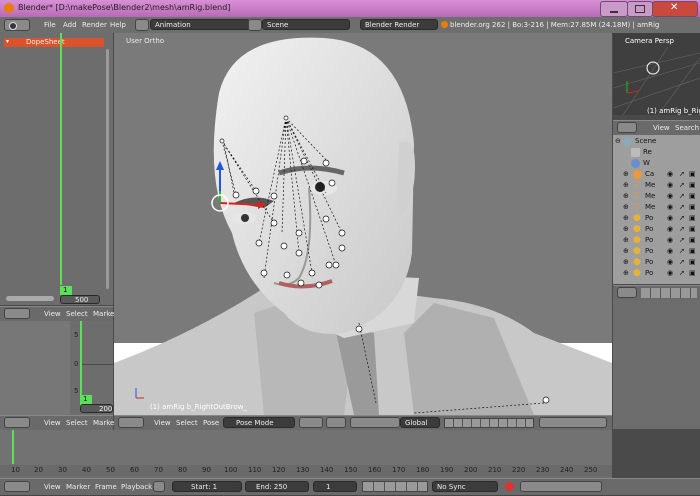 Image resolution: width=700 pixels, height=496 pixels. Describe the element at coordinates (70, 25) in the screenshot. I see `menu-add: Add` at that location.